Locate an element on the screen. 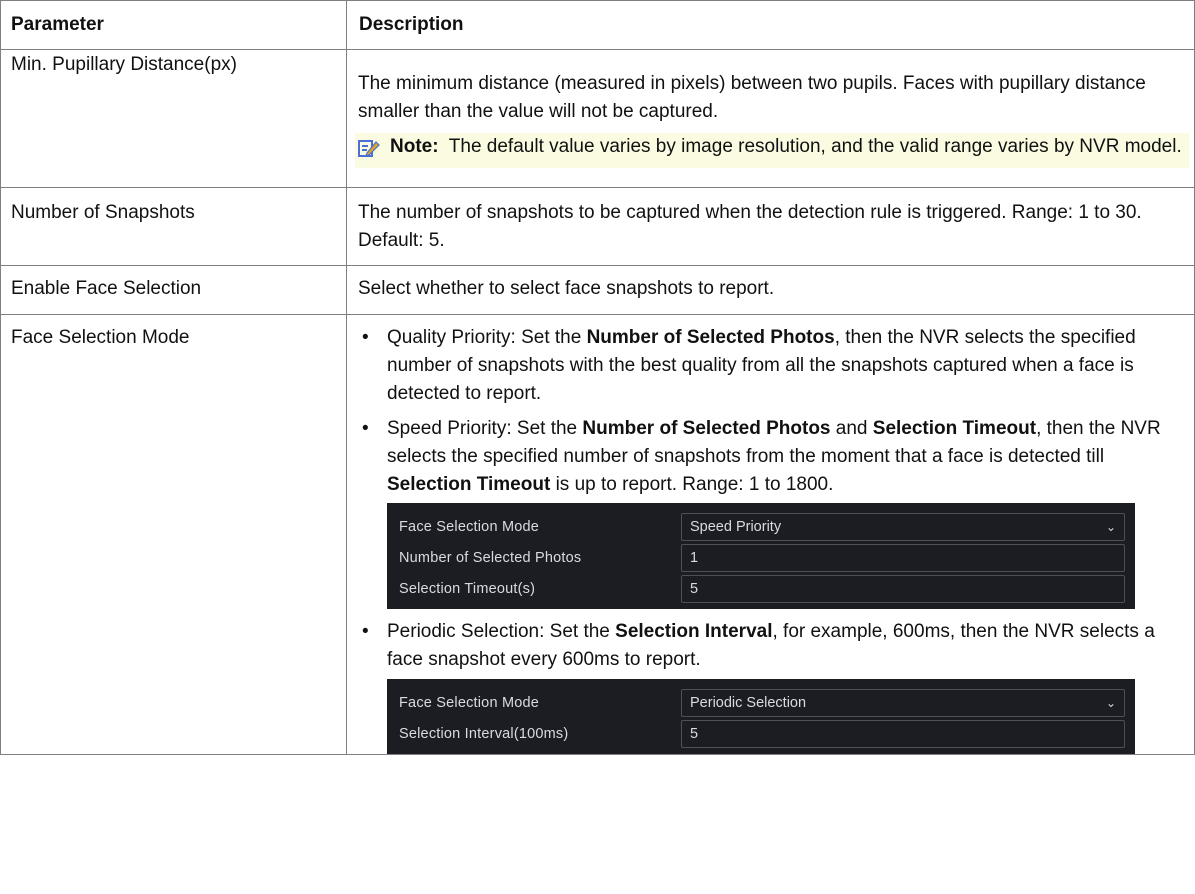 Image resolution: width=1195 pixels, height=894 pixels. setting-label: Number of Selected Photos is located at coordinates (490, 557).